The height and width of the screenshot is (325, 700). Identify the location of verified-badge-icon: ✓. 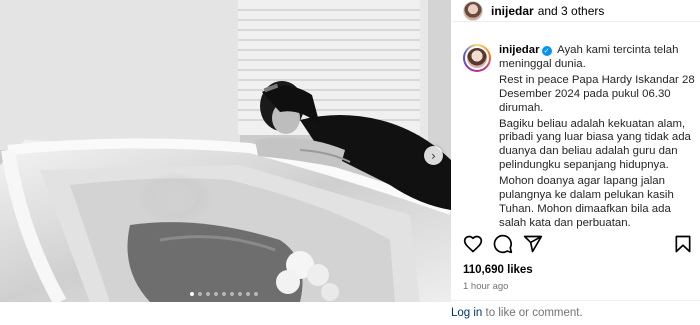
(546, 51).